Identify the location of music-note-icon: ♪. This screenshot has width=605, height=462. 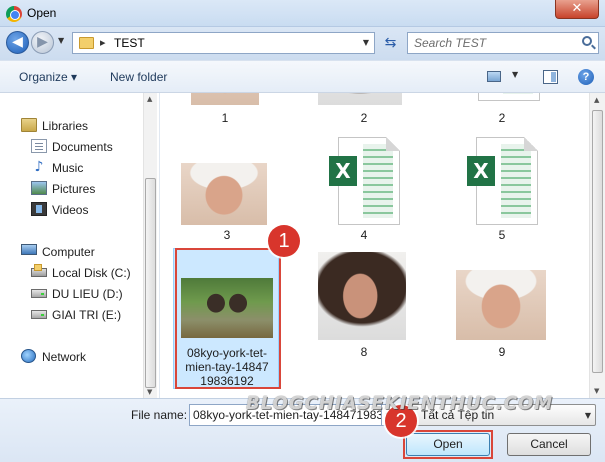
(39, 167).